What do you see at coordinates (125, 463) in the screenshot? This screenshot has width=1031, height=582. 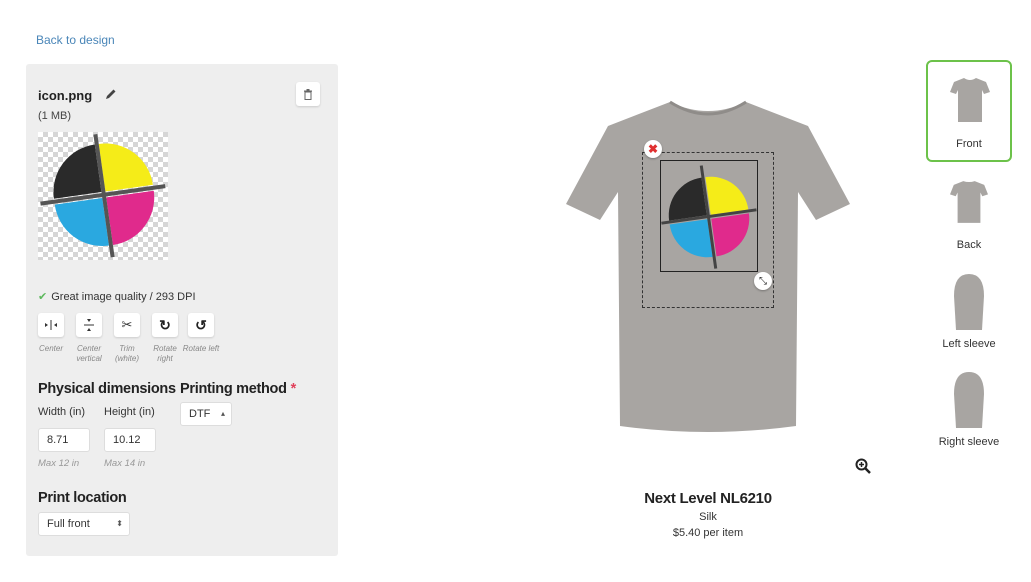 I see `height-max-hint: Max 14 in` at bounding box center [125, 463].